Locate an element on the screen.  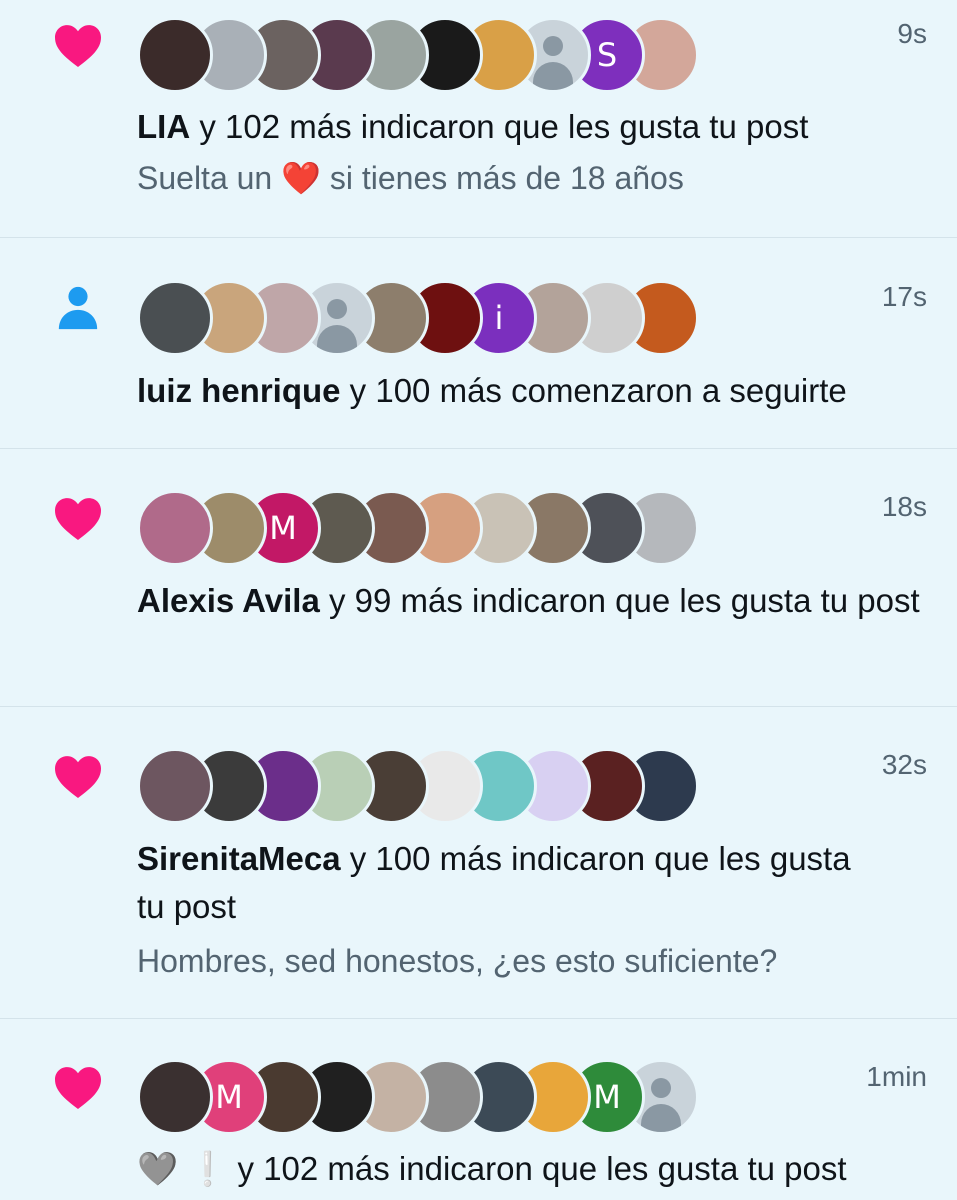
actor-name: Alexis Avila is located at coordinates (228, 600).